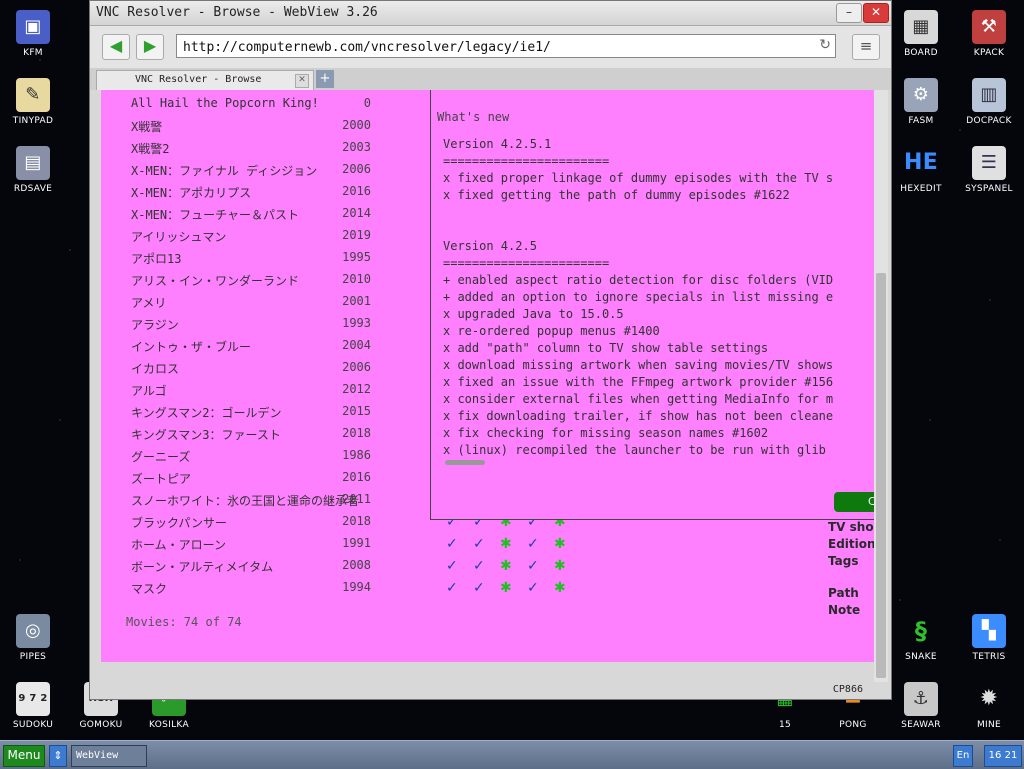  I want to click on movie-row: アイリッシュマン 2019, so click(251, 236).